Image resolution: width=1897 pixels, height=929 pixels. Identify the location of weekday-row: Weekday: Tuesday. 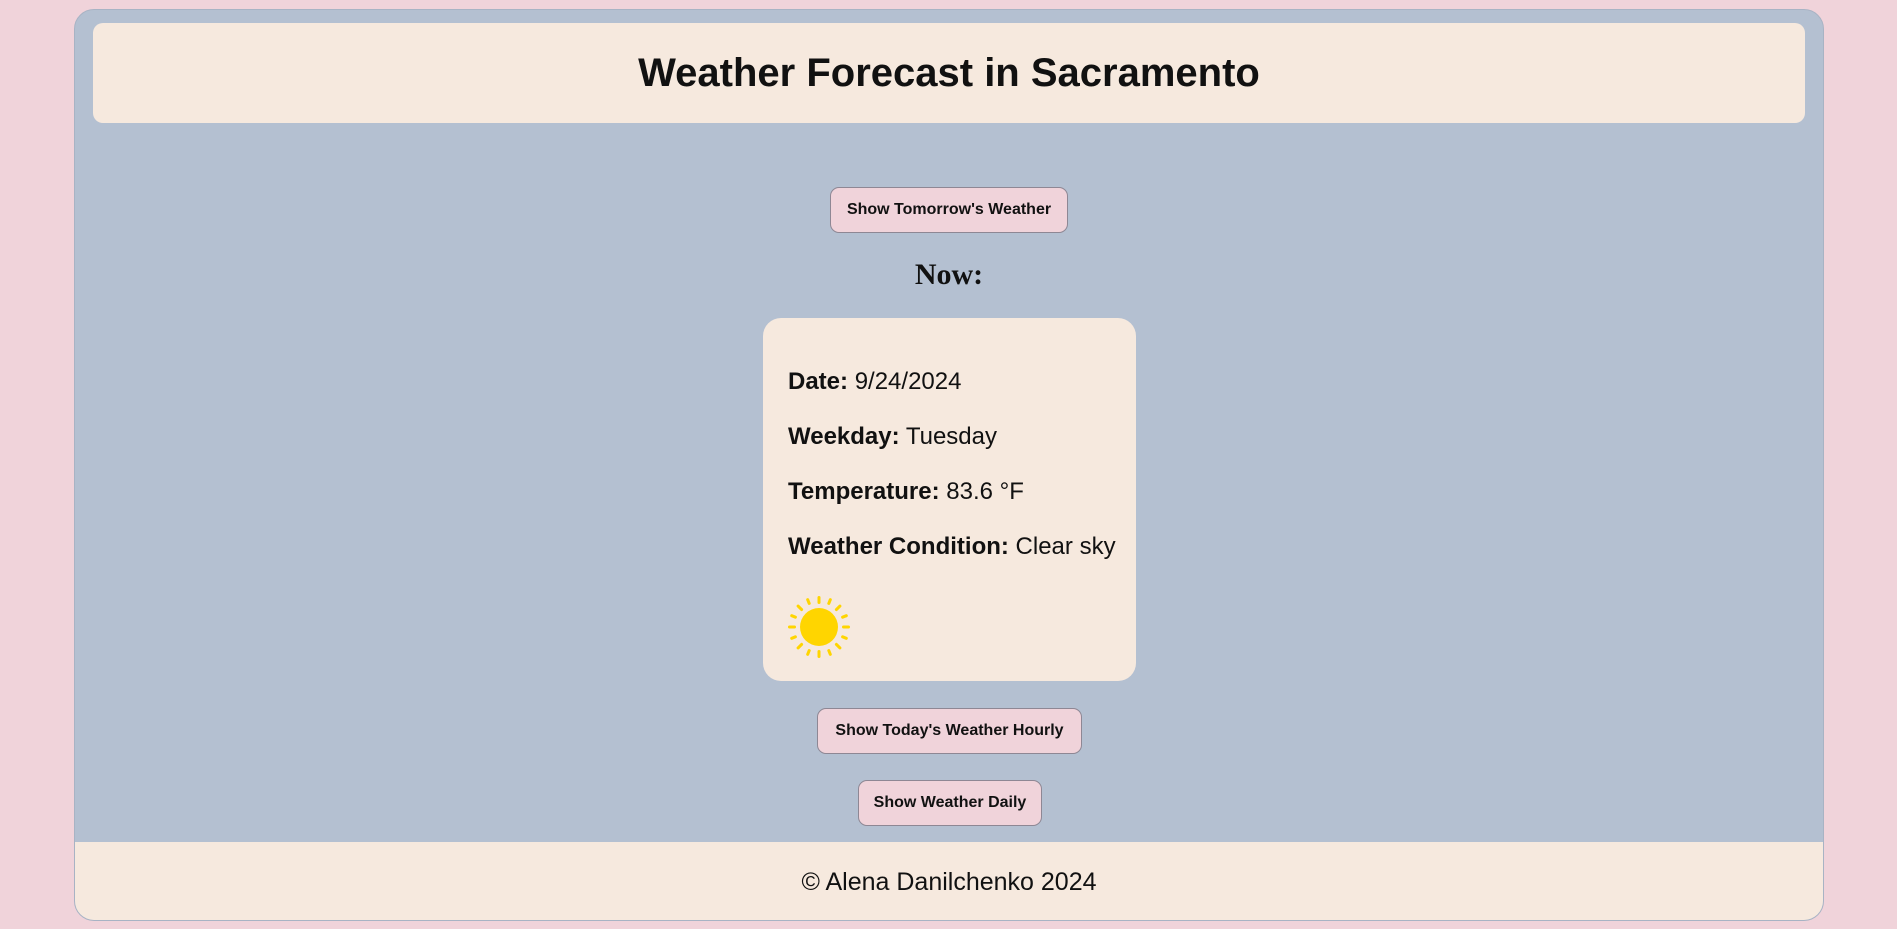
(962, 450).